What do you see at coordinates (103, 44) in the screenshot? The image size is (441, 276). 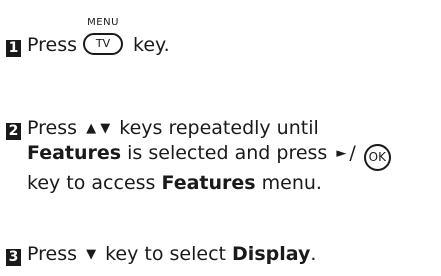 I see `tv-key-label: TV` at bounding box center [103, 44].